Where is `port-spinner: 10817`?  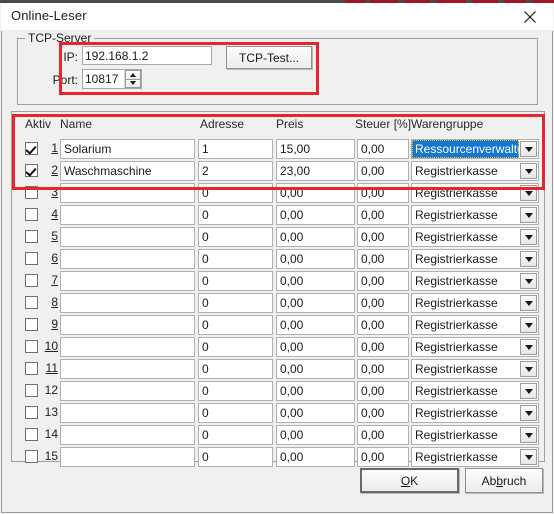 port-spinner: 10817 is located at coordinates (112, 79).